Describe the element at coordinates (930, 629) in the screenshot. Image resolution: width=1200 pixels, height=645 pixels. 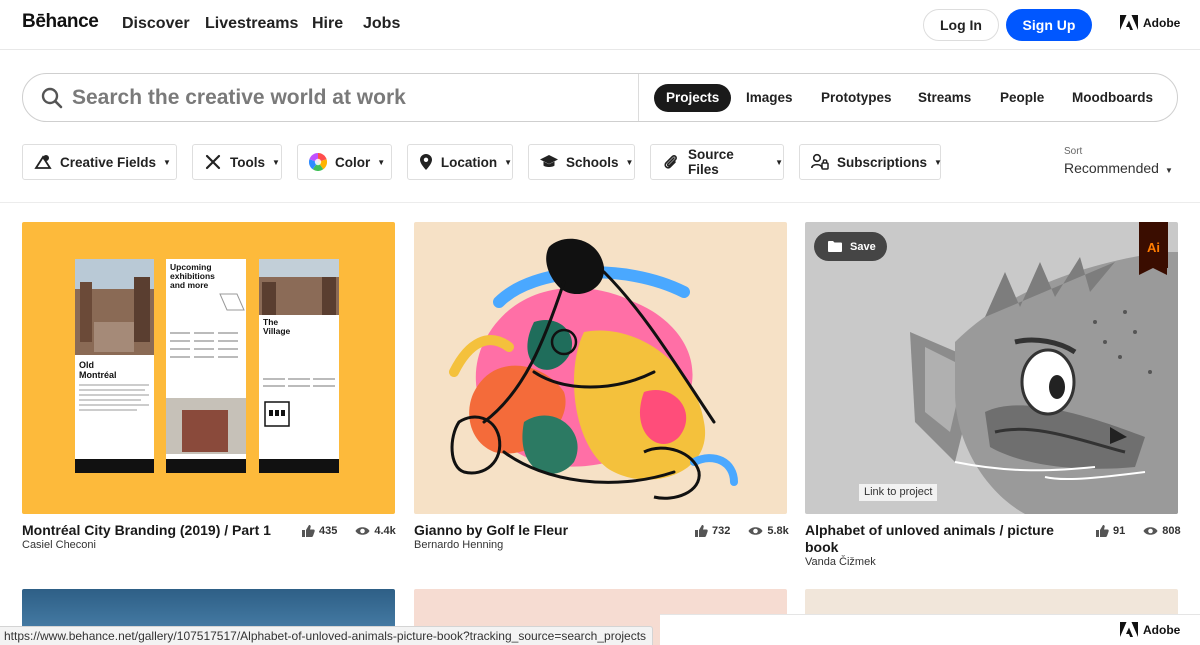
I see `footer-bar` at that location.